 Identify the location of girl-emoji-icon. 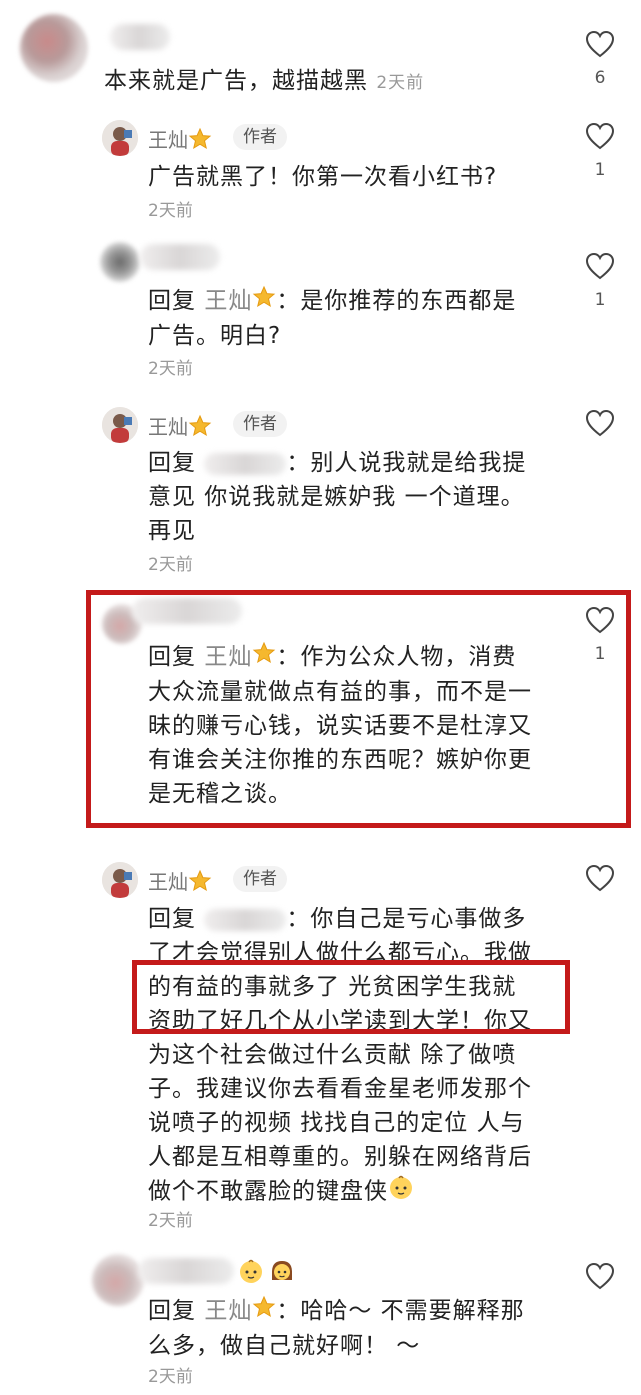
(282, 1273).